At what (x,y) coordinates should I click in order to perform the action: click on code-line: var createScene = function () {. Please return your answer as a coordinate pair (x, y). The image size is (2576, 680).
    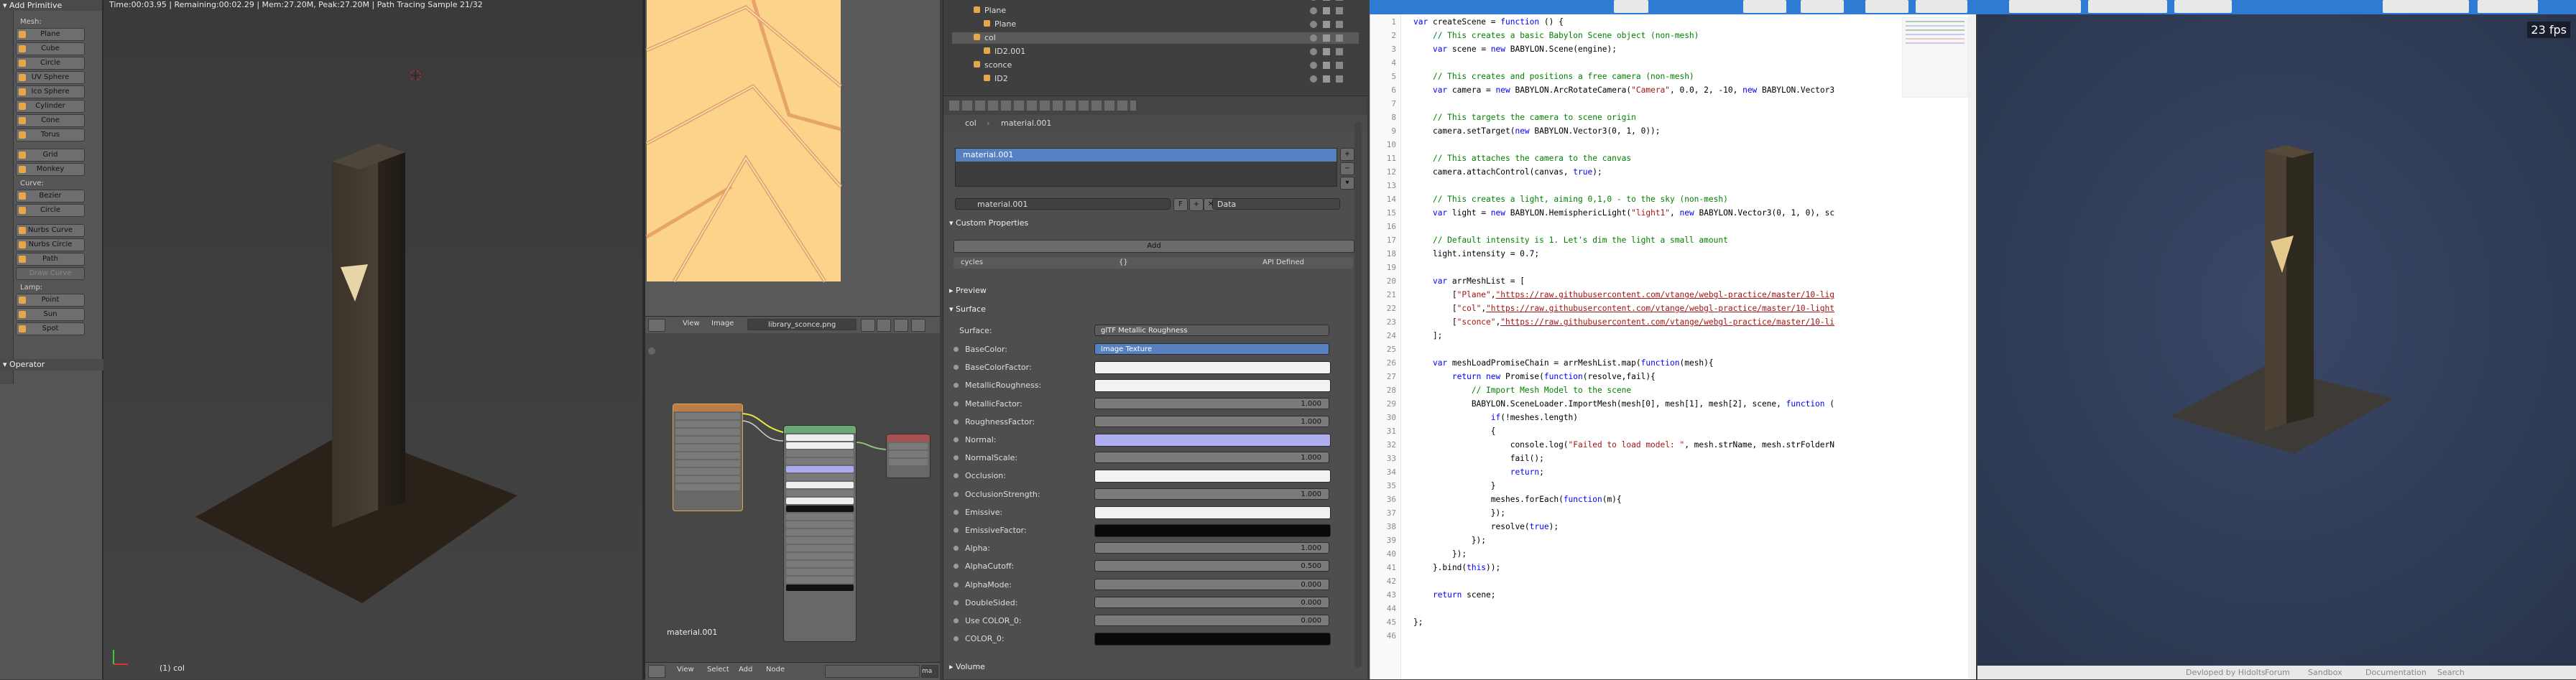
    Looking at the image, I should click on (1488, 22).